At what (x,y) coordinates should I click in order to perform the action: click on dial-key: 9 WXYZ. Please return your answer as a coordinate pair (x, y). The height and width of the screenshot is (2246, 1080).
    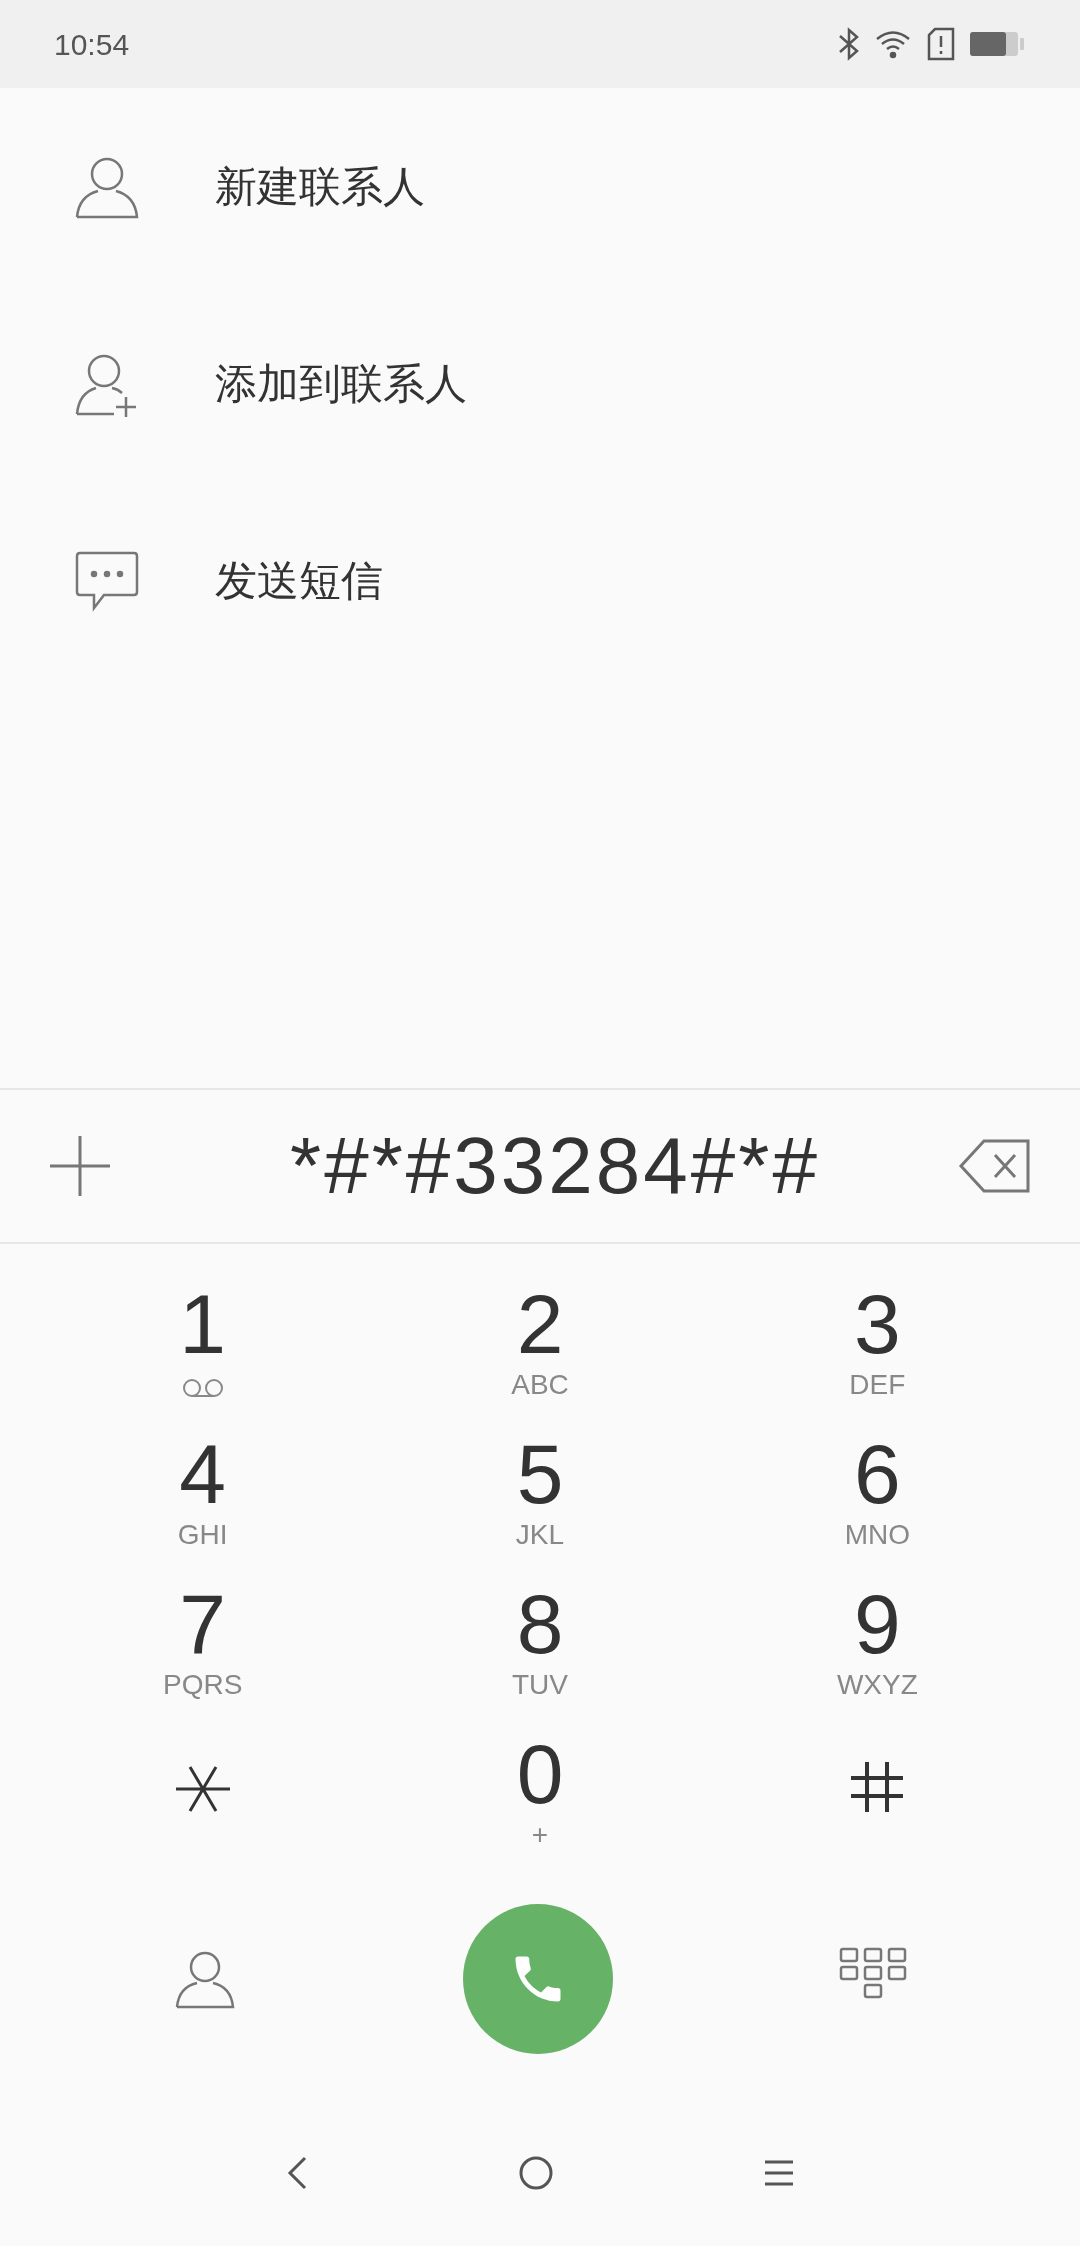
    Looking at the image, I should click on (877, 1655).